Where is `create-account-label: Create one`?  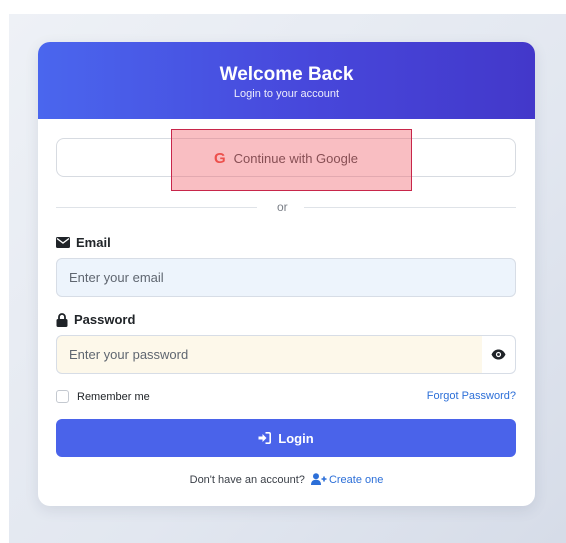
create-account-label: Create one is located at coordinates (356, 480).